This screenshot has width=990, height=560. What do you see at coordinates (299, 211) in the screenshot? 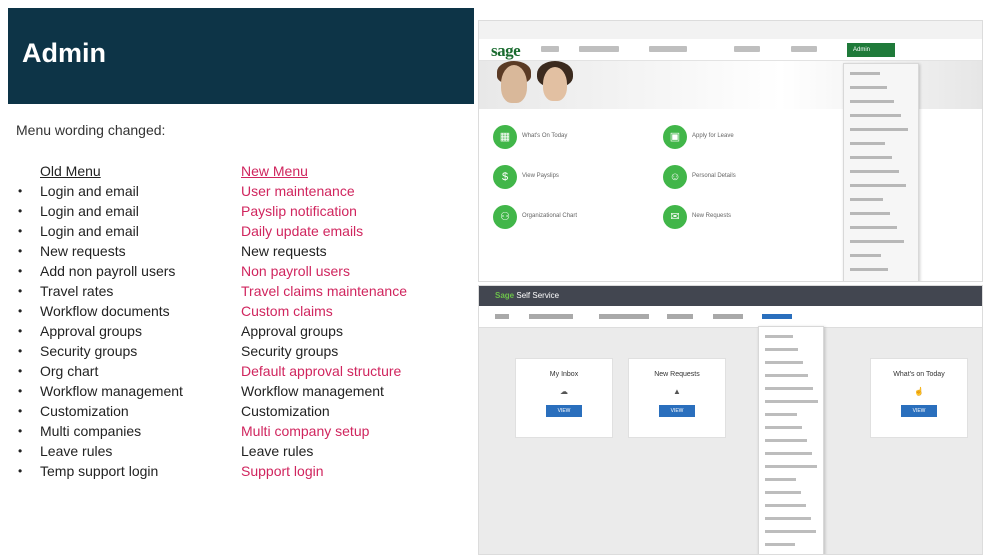
I see `new-menu-label: Payslip notification` at bounding box center [299, 211].